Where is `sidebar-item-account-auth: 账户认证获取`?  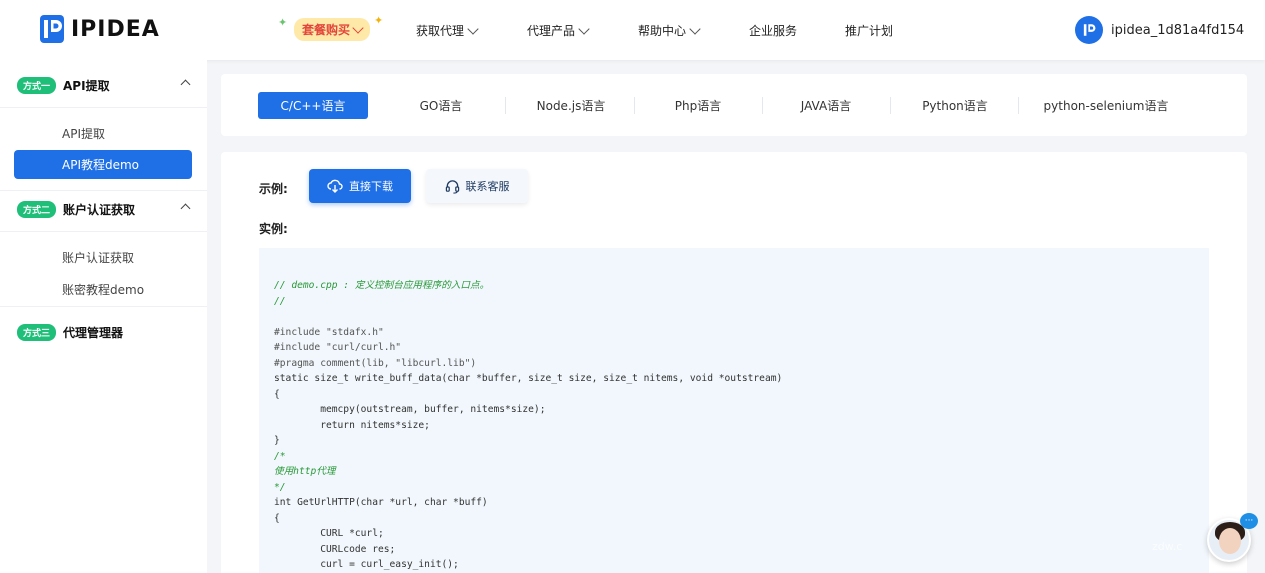
sidebar-item-account-auth: 账户认证获取 is located at coordinates (98, 257).